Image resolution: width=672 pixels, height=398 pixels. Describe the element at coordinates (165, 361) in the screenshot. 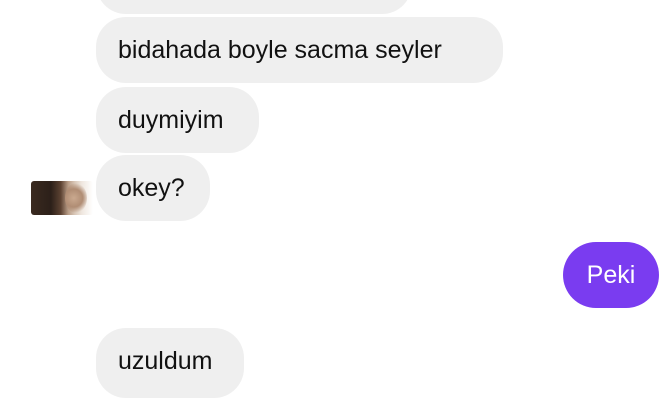

I see `message-text: uzuldum` at that location.